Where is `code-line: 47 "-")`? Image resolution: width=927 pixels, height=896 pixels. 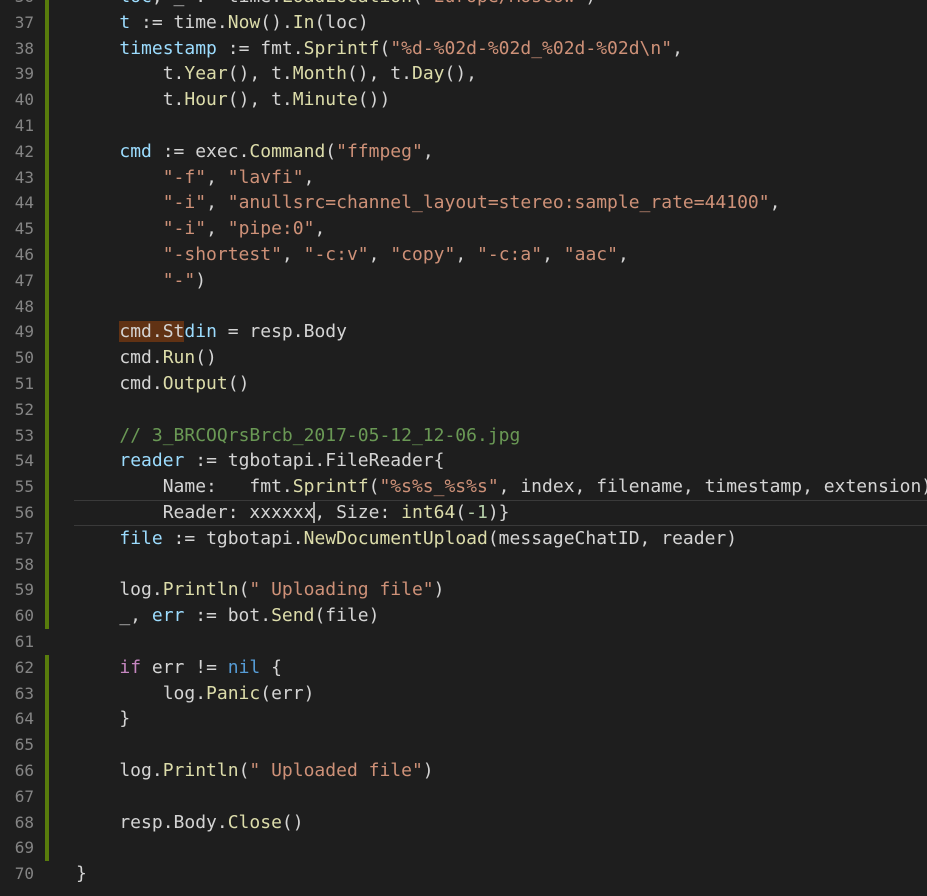
code-line: 47 "-") is located at coordinates (463, 280).